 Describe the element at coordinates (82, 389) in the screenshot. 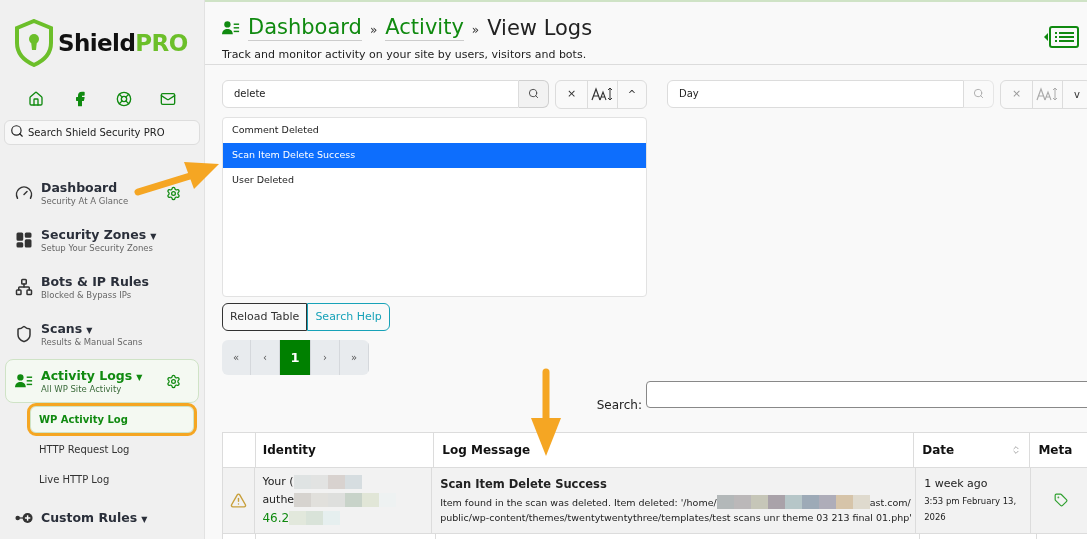

I see `nav-subtitle: All WP Site Activity` at that location.